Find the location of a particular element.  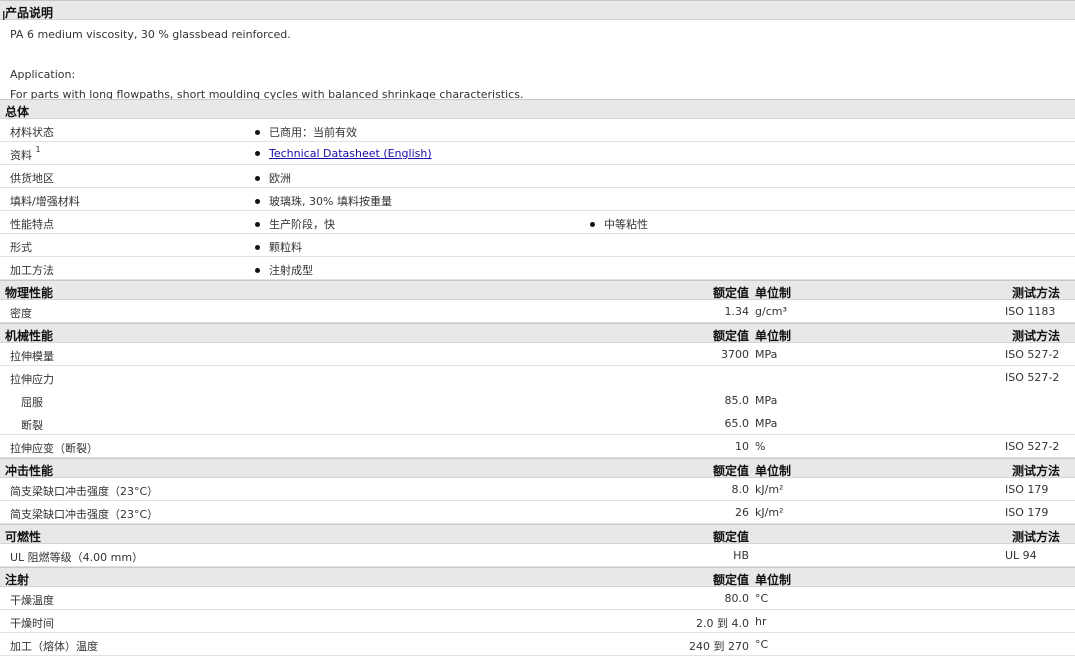

property-row: 密度 1.34 g/cm³ ISO 1183 is located at coordinates (537, 311).